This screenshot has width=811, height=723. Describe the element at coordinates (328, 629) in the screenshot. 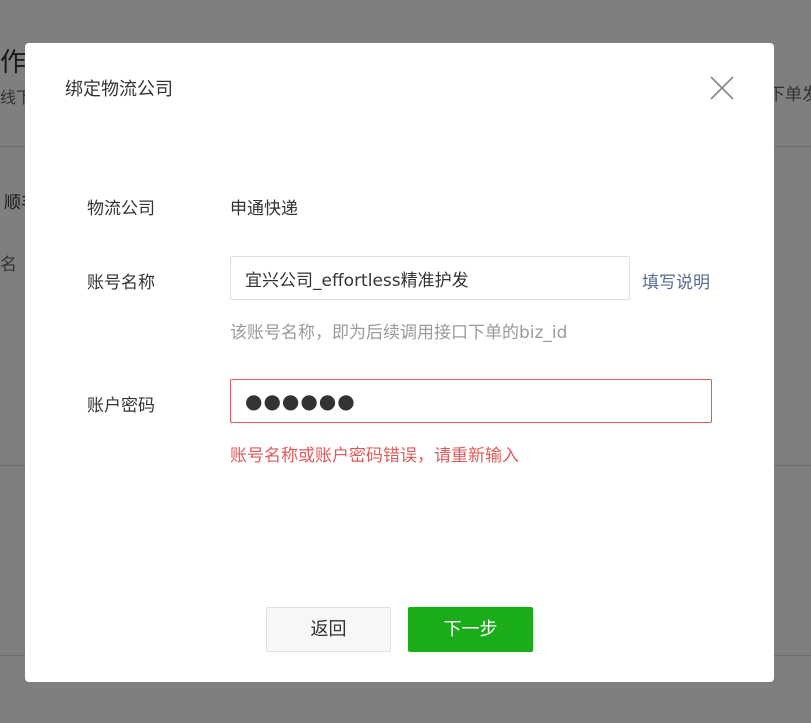

I see `back-button: 返回` at that location.